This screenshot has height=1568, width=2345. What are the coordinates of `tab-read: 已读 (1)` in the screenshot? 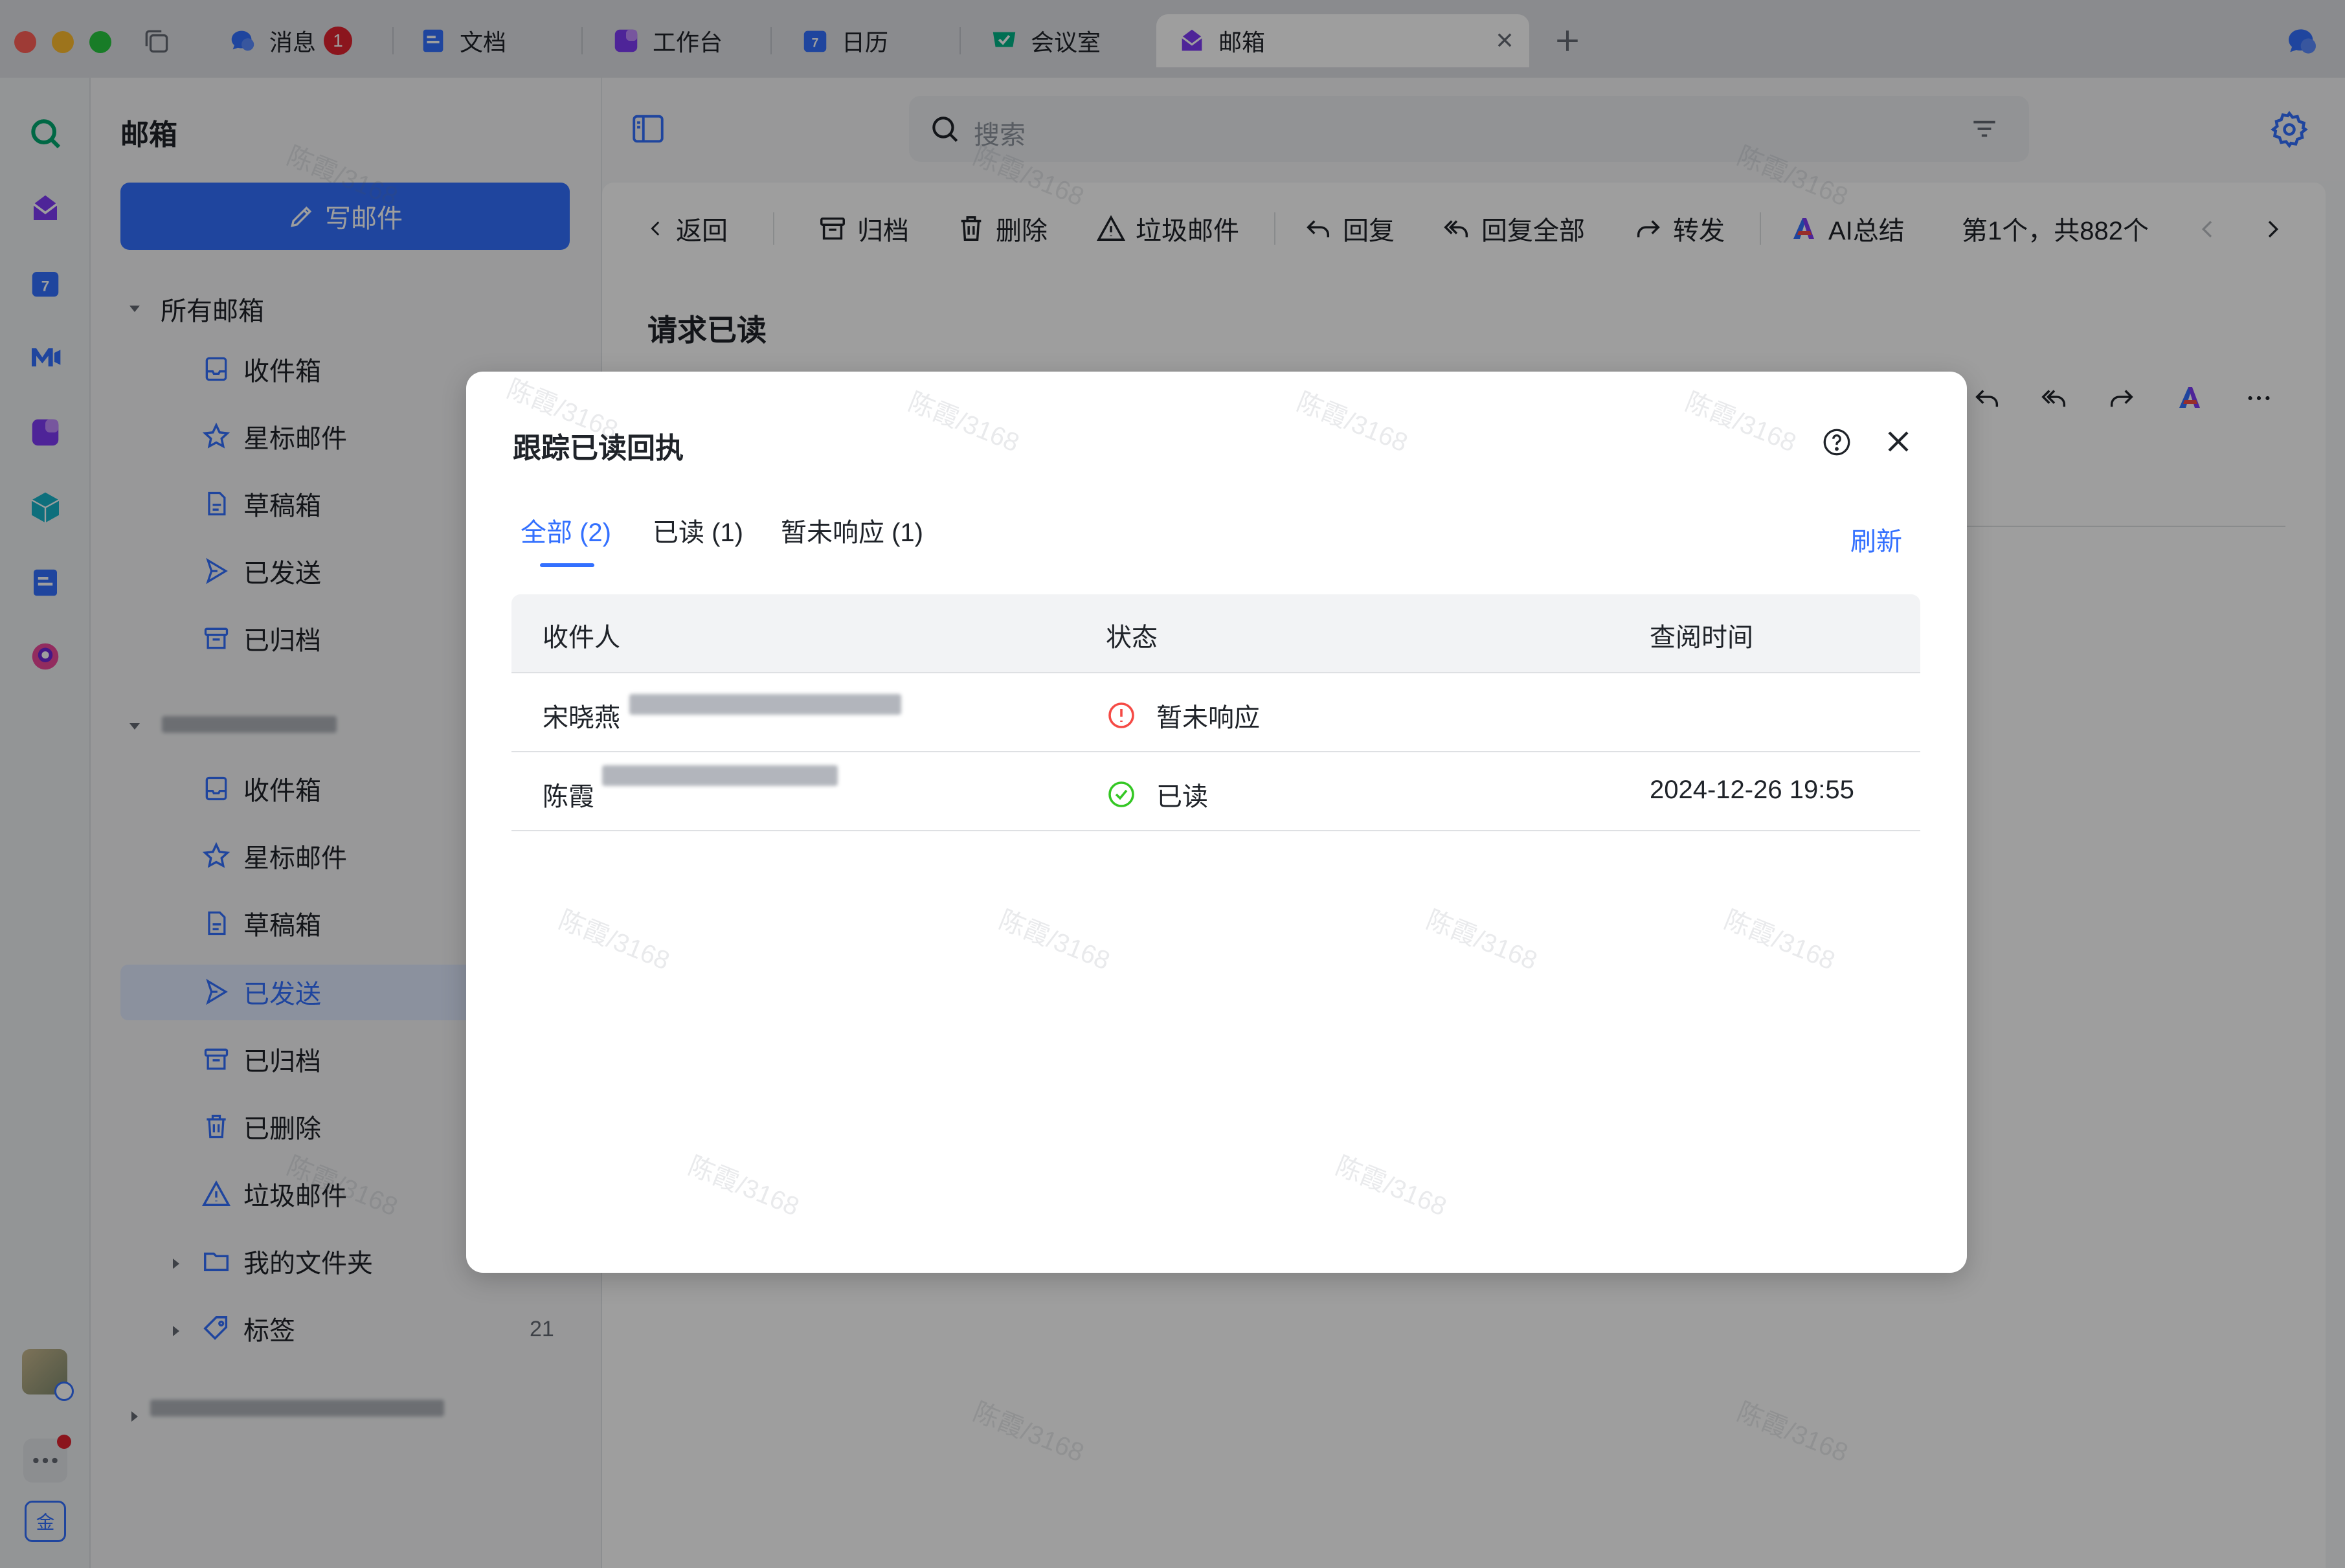 It's located at (698, 530).